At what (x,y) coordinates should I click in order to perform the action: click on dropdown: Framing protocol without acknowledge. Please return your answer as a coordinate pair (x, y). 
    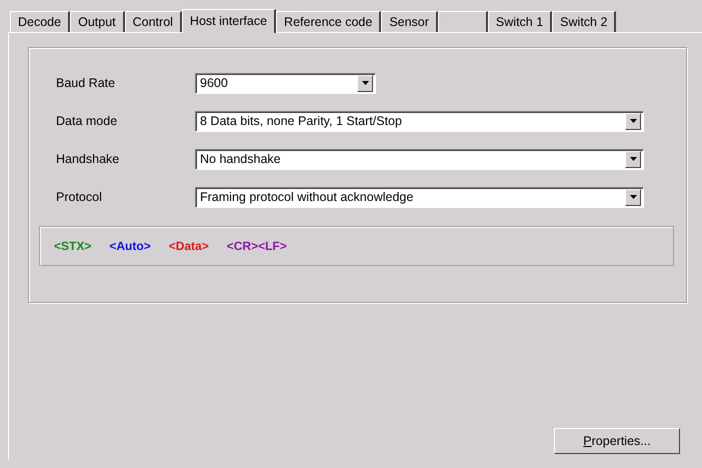
    Looking at the image, I should click on (419, 197).